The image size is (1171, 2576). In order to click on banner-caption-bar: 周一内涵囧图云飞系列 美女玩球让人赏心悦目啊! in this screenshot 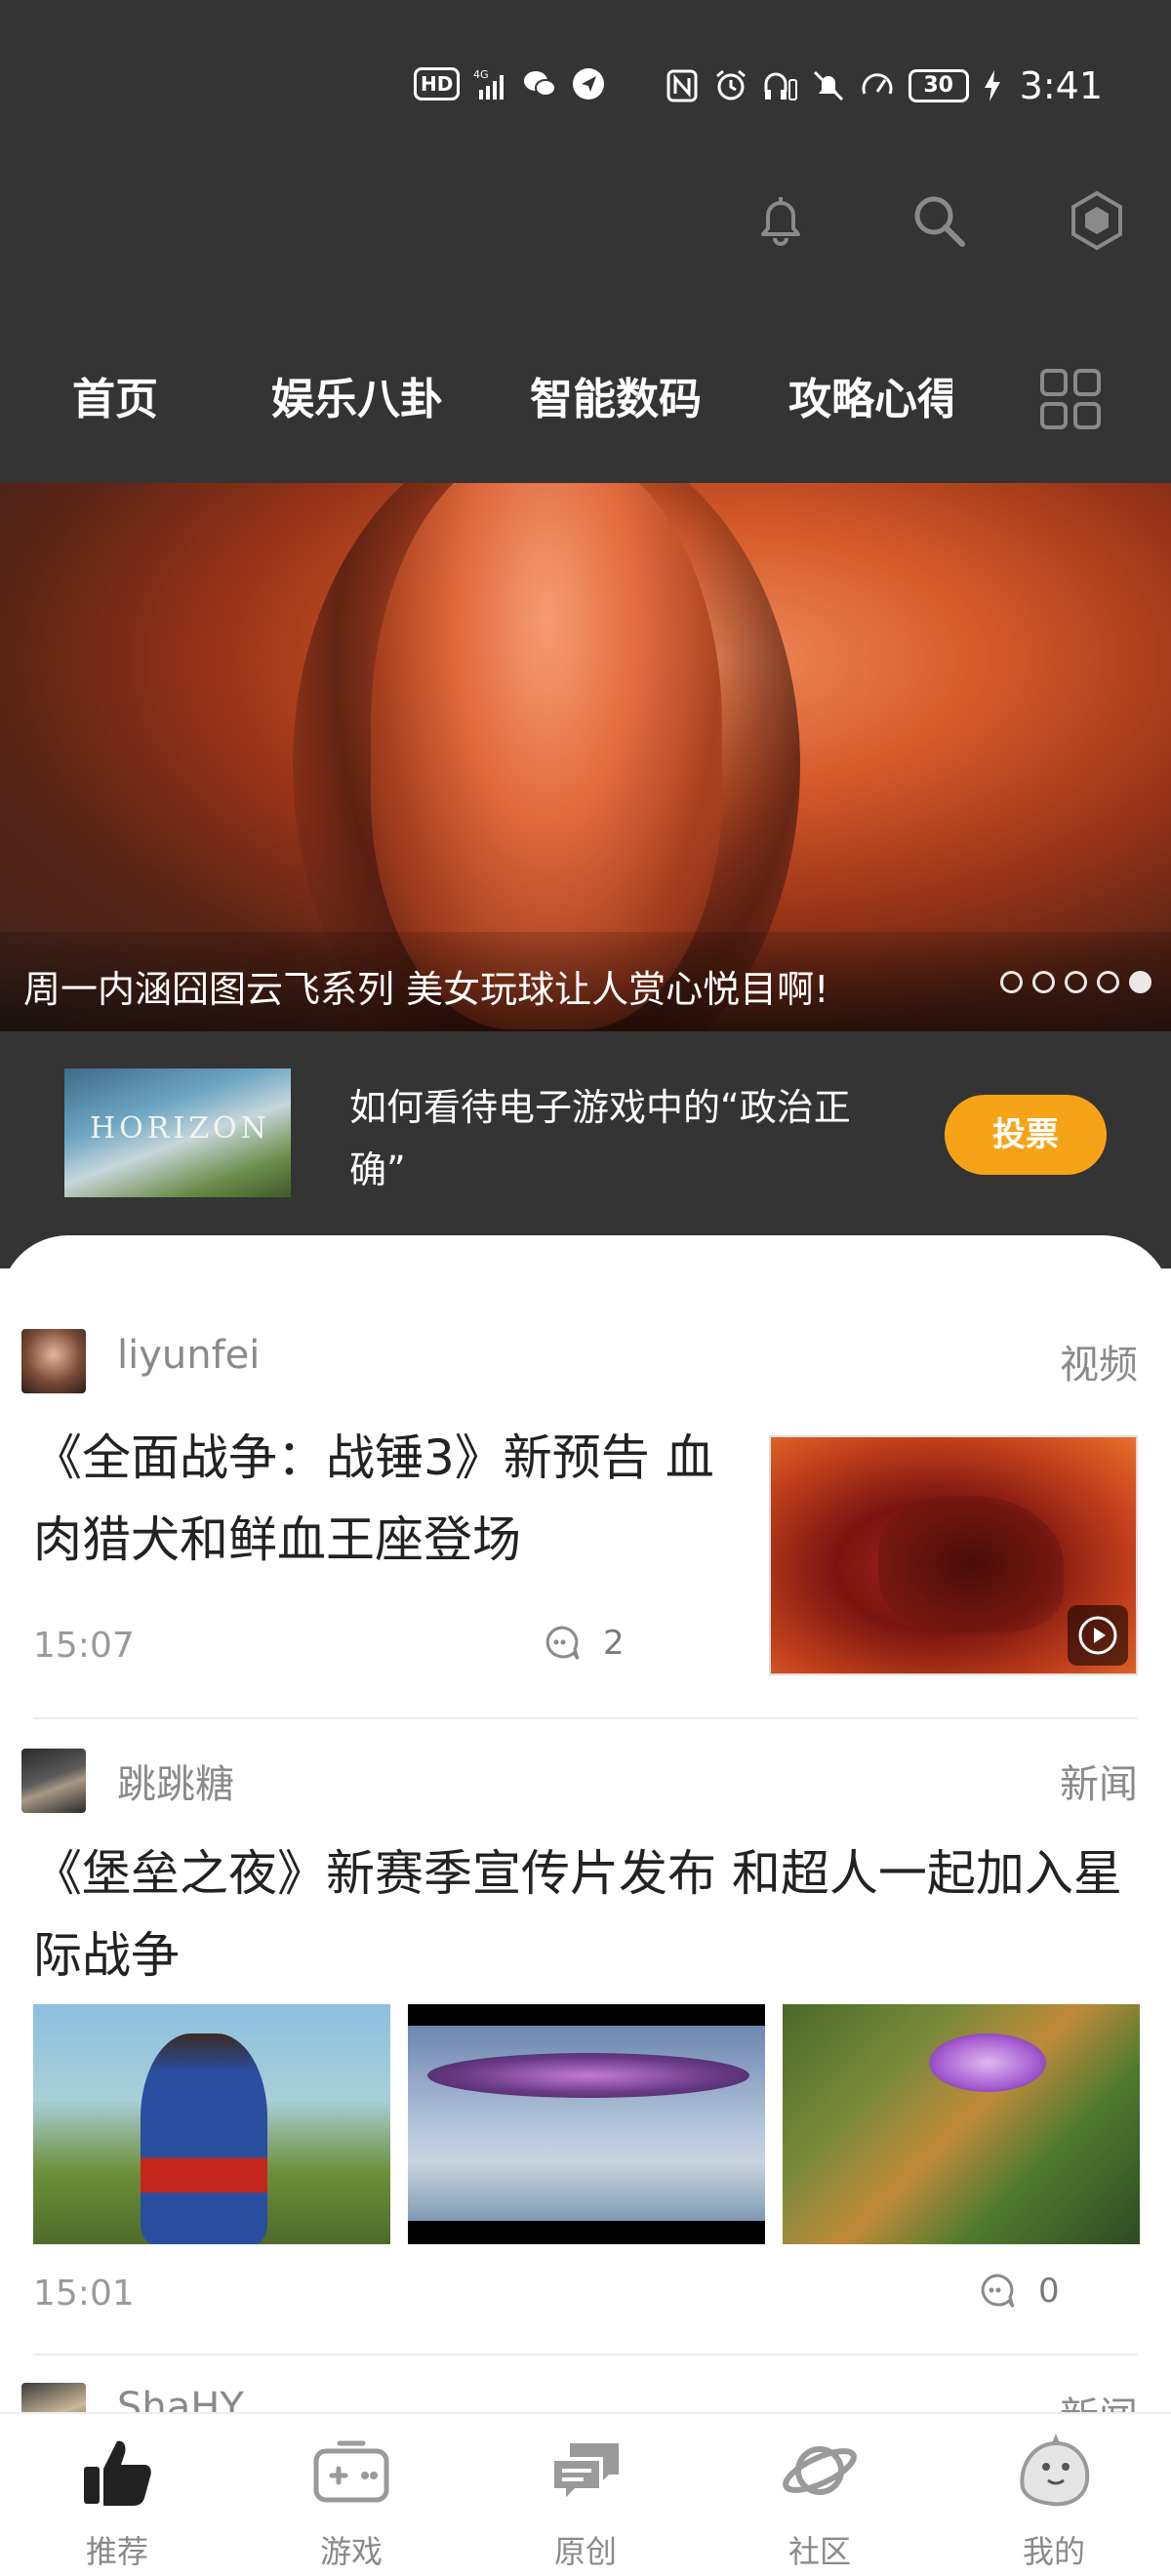, I will do `click(585, 981)`.